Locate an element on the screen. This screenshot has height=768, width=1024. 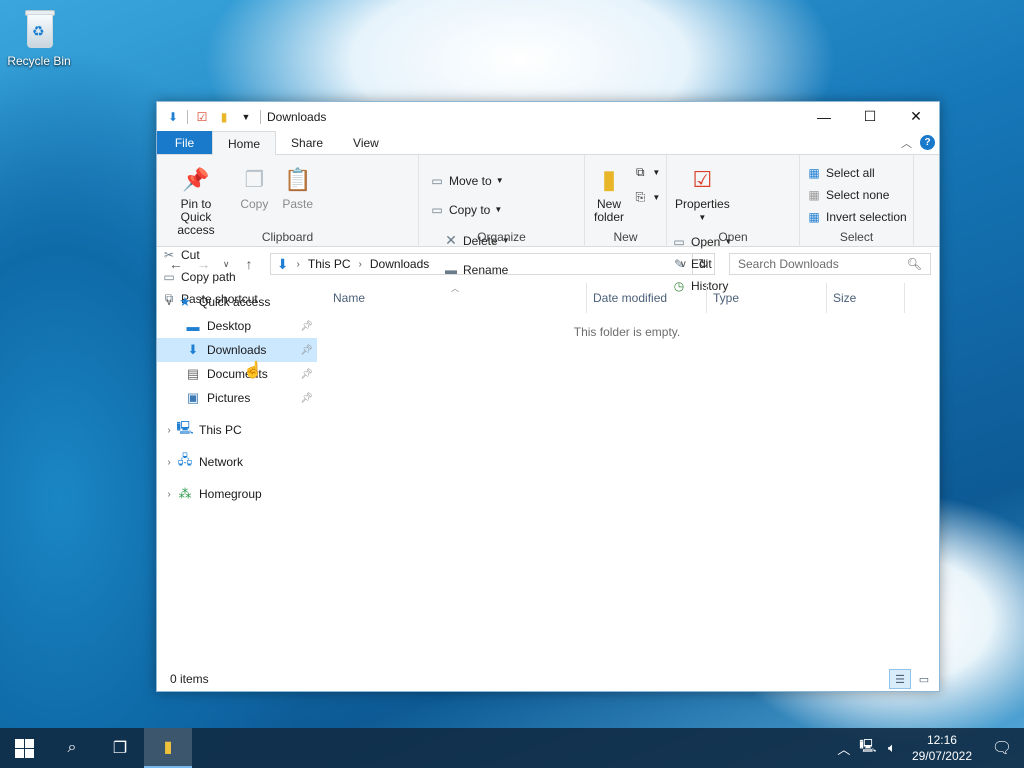
breadcrumb-this-pc: This PC is located at coordinates (329, 264).